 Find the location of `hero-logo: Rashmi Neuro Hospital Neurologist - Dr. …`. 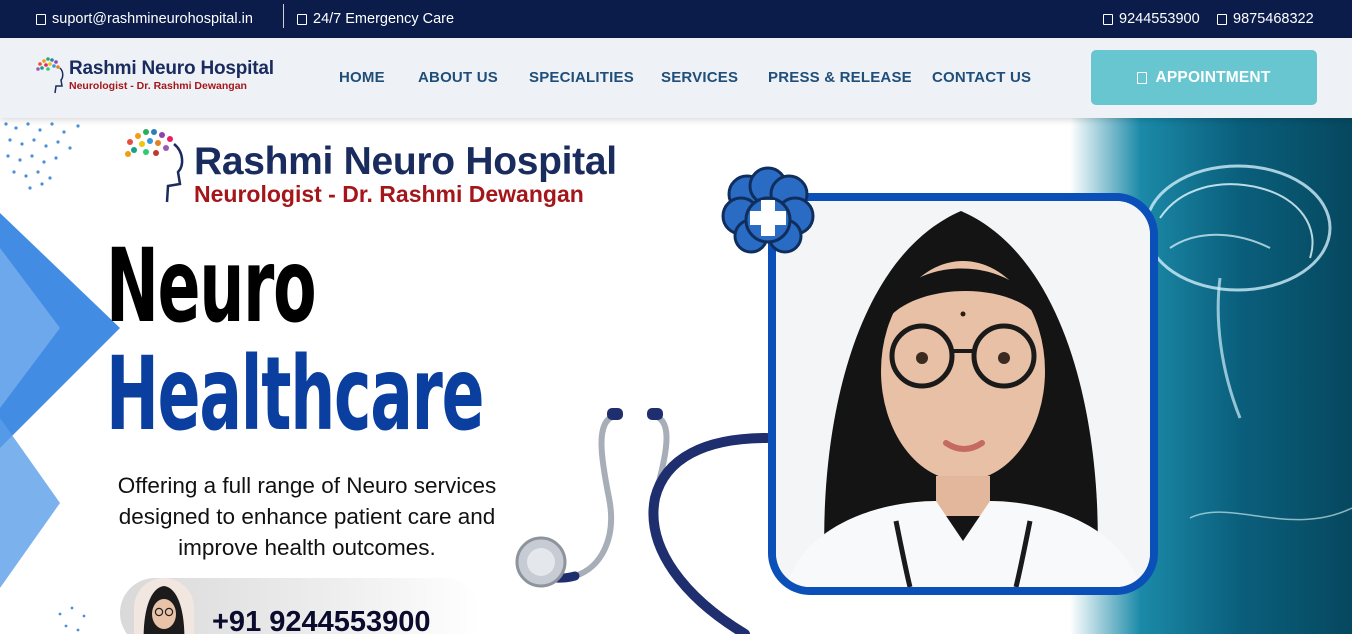

hero-logo: Rashmi Neuro Hospital Neurologist - Dr. … is located at coordinates (392, 166).